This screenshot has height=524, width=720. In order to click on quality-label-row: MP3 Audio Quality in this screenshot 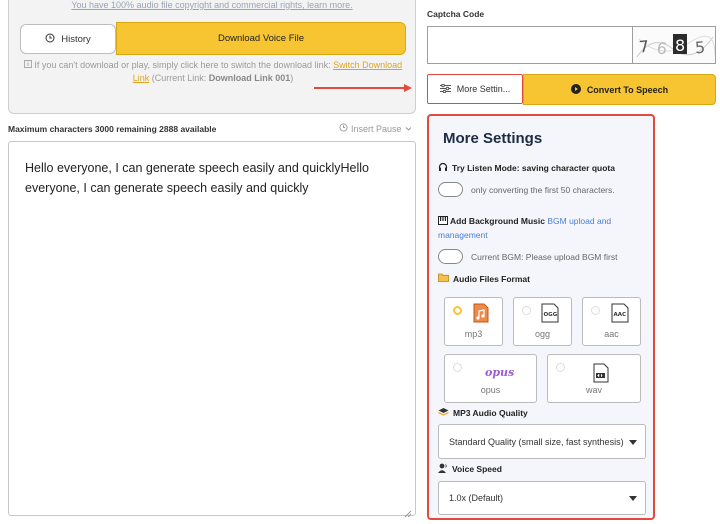, I will do `click(483, 413)`.